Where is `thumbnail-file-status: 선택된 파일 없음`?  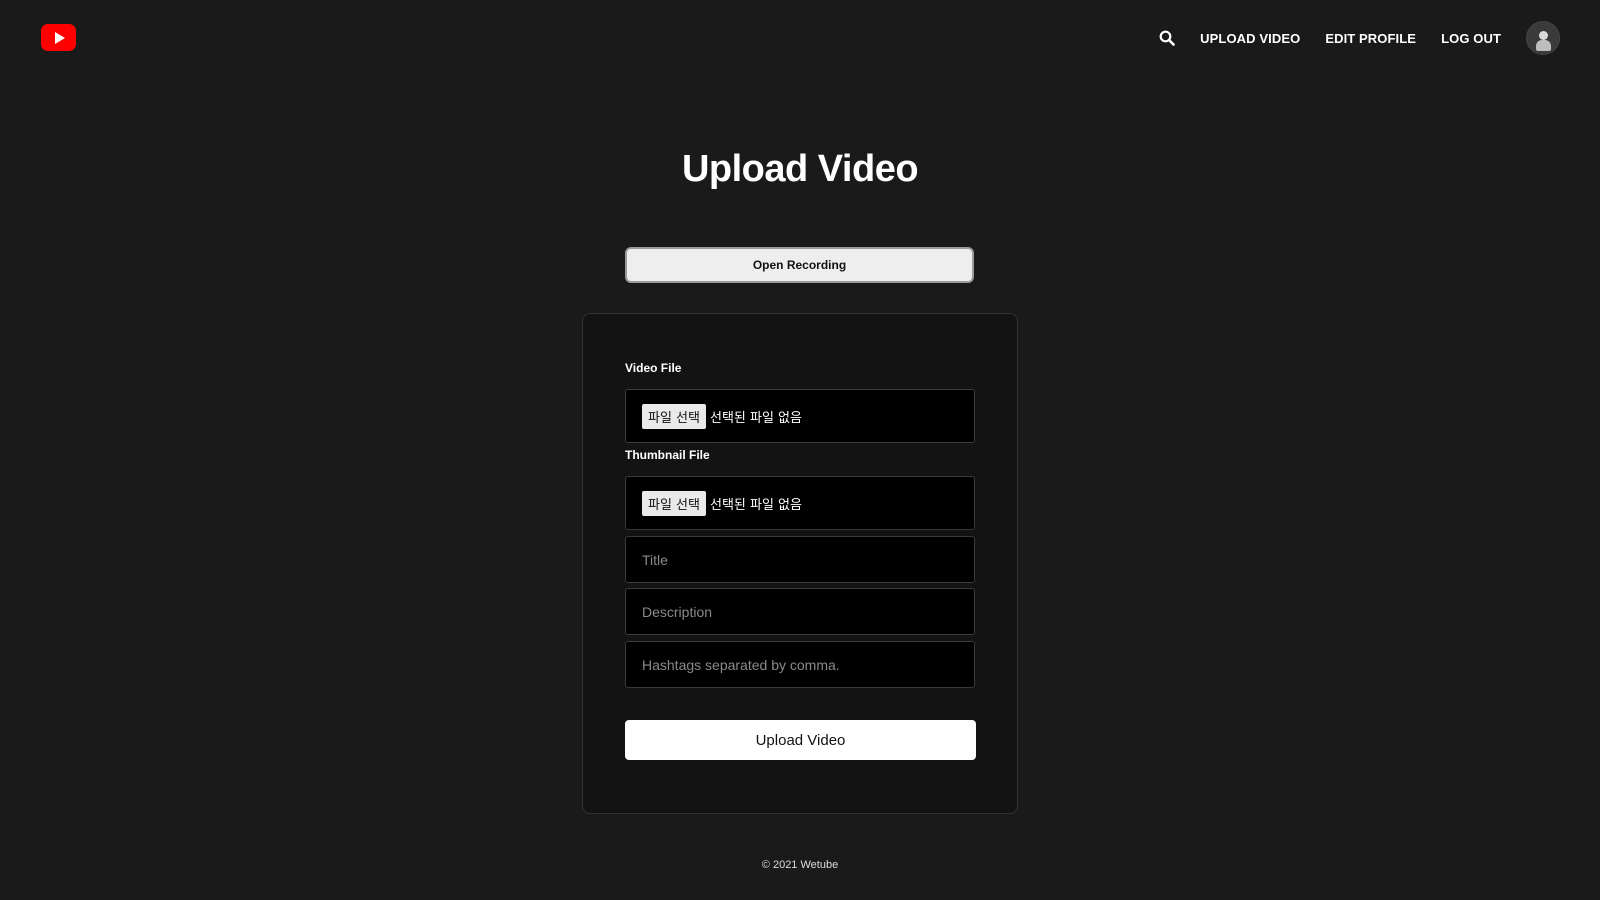 thumbnail-file-status: 선택된 파일 없음 is located at coordinates (755, 505).